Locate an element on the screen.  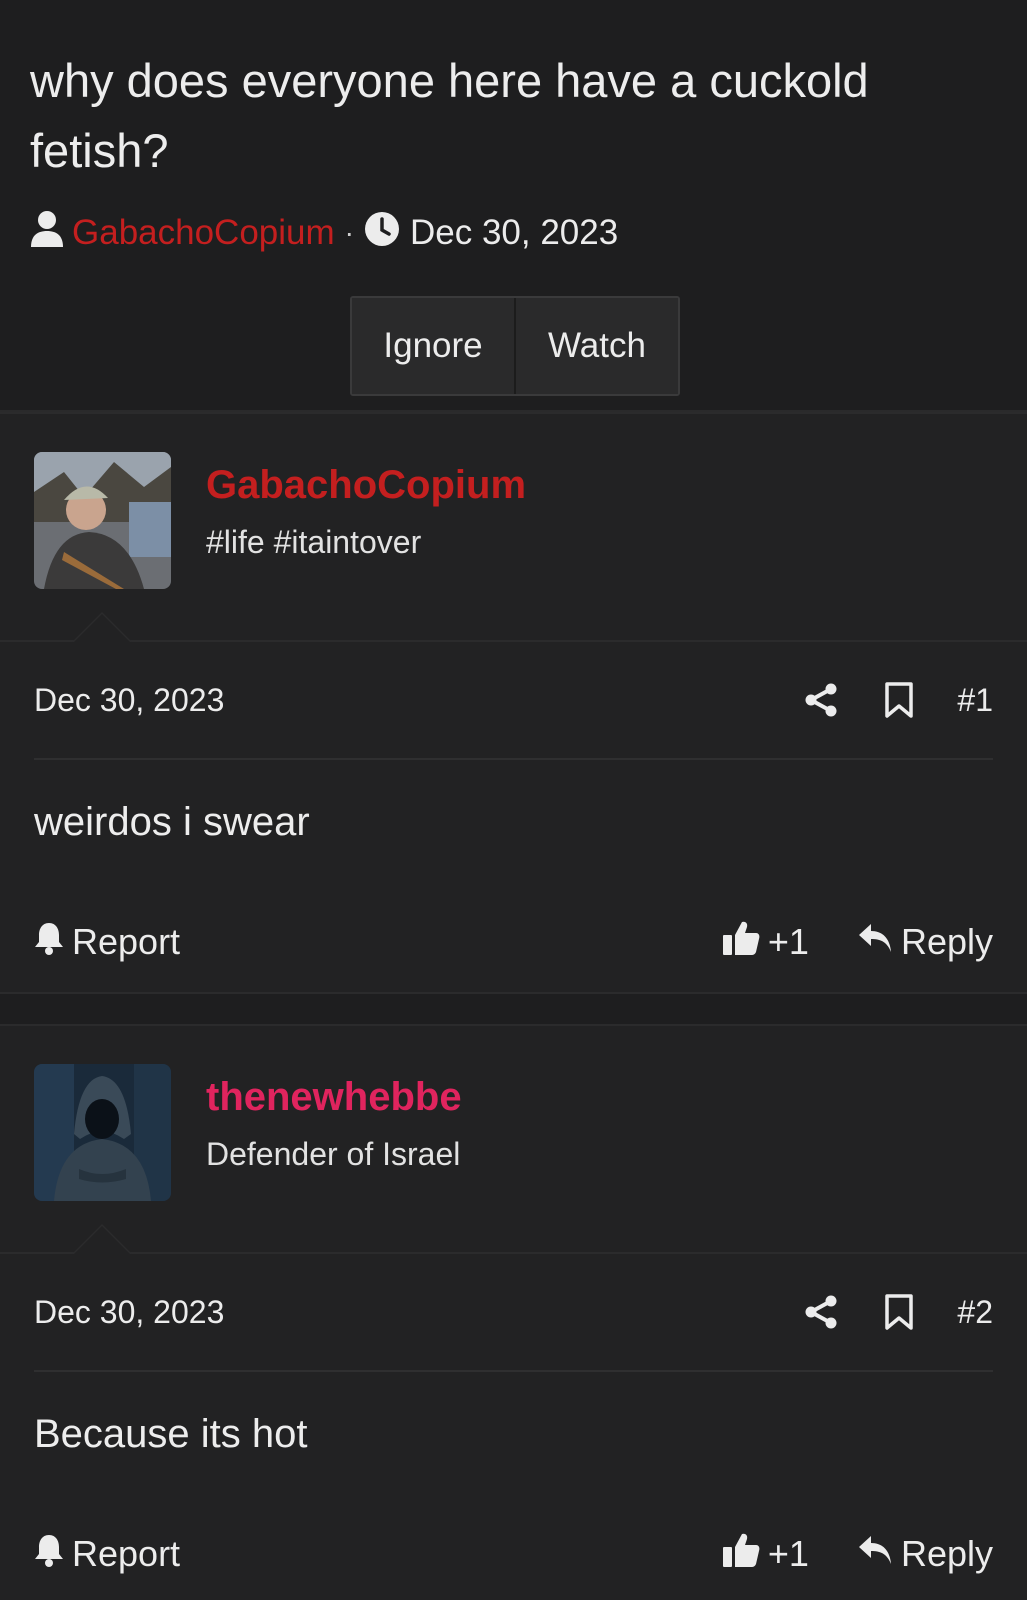
post-header: Dec 30, 2023 #1 is located at coordinates (513, 701).